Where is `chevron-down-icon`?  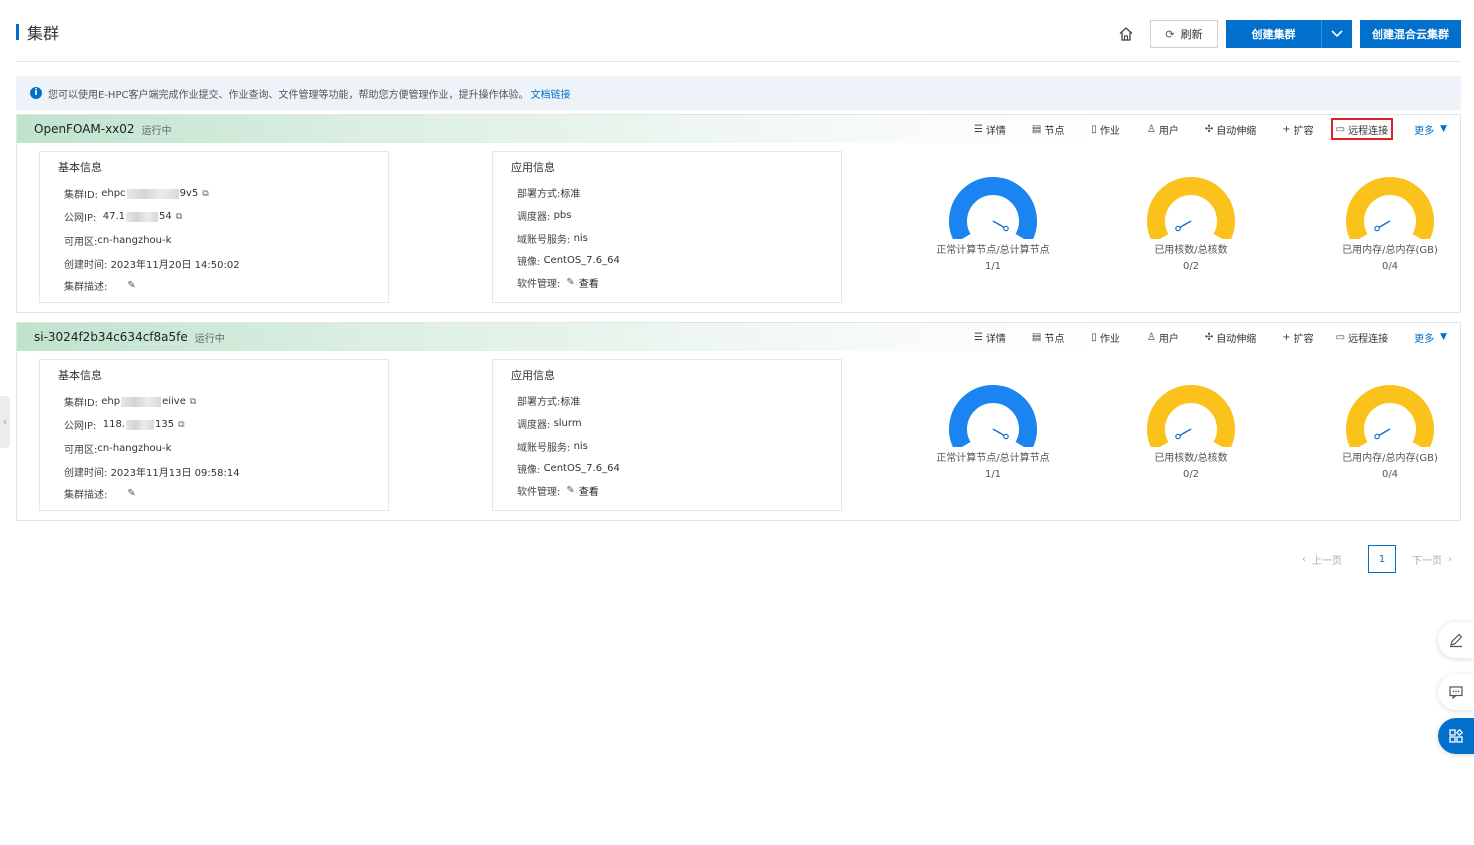 chevron-down-icon is located at coordinates (1337, 34).